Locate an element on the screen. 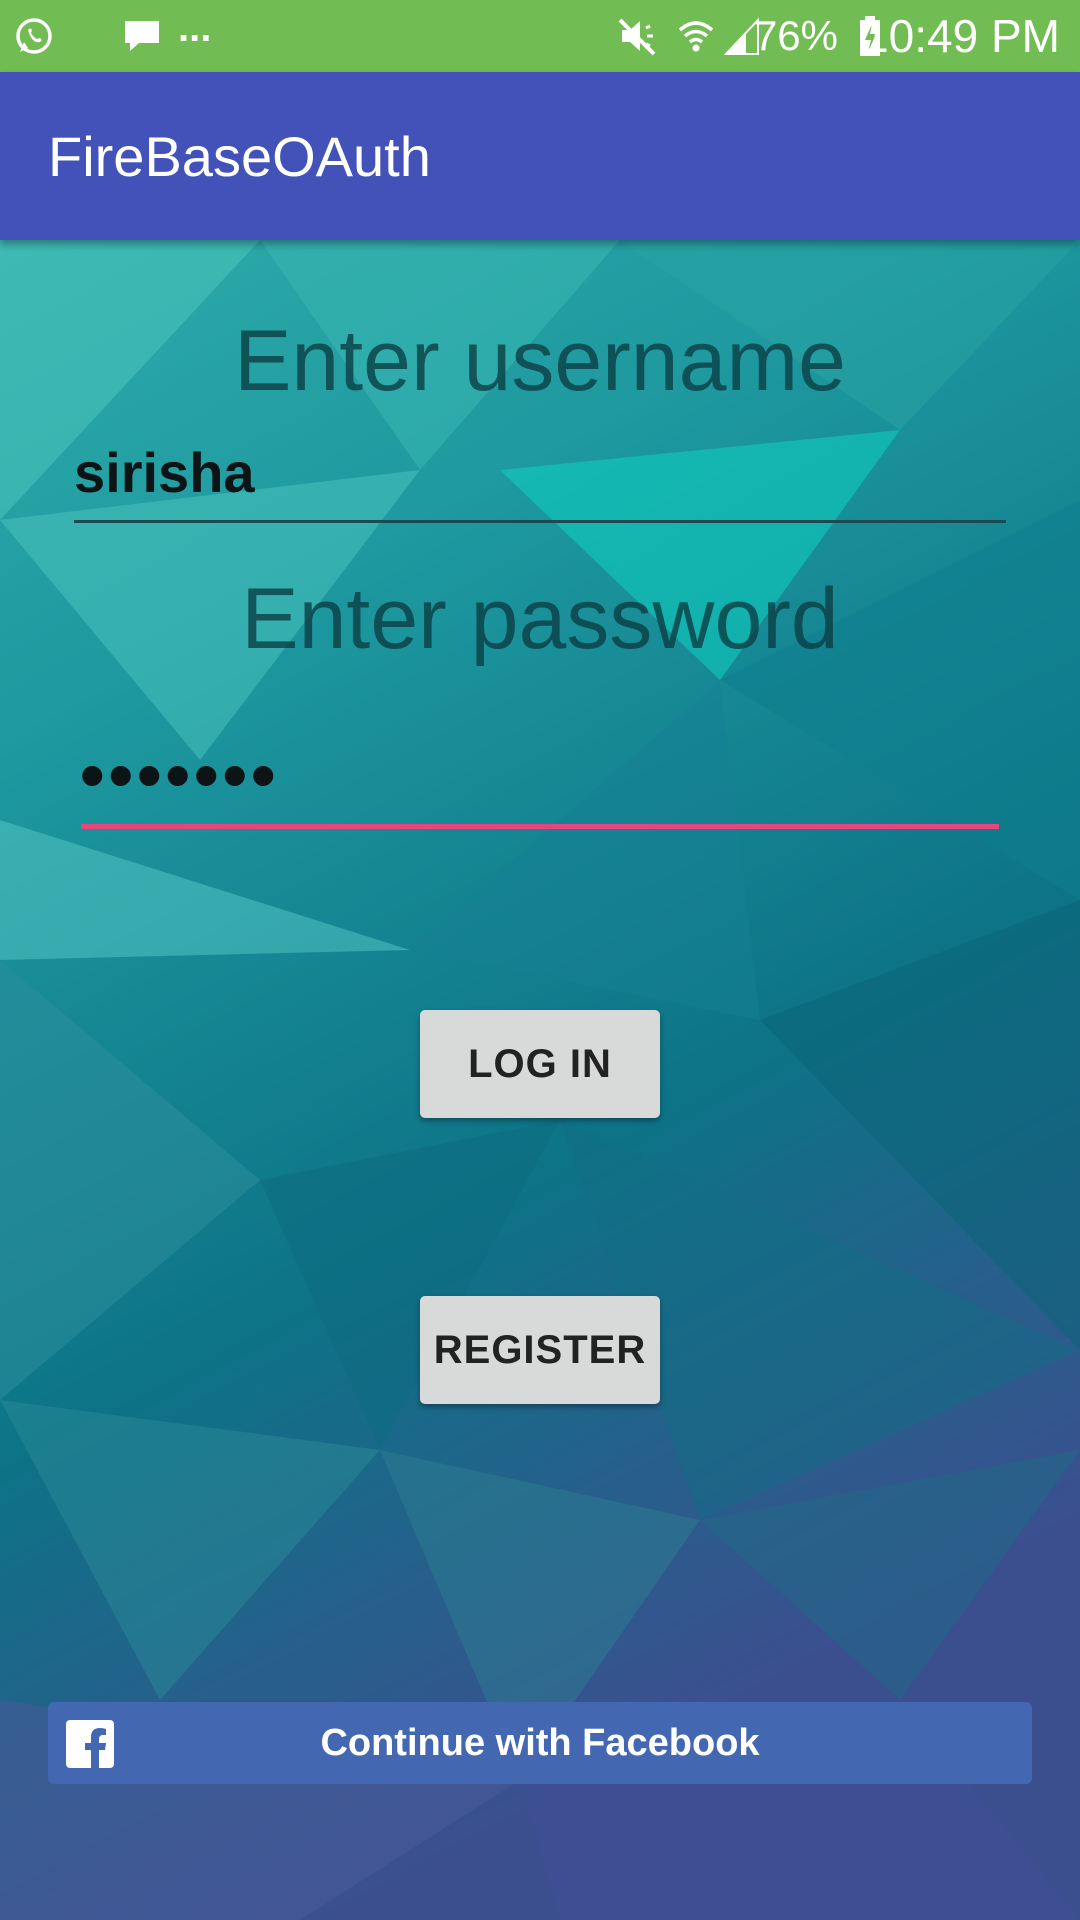  app-bar: FireBaseOAuth is located at coordinates (540, 156).